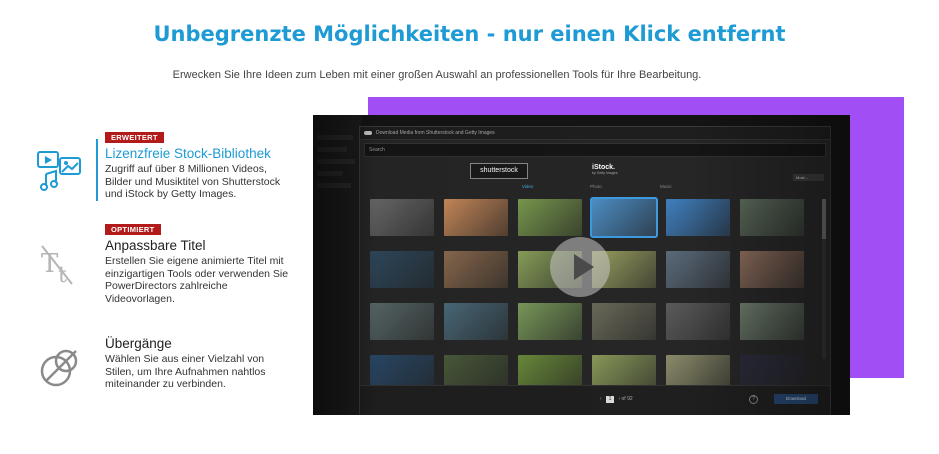 This screenshot has height=454, width=939. I want to click on prev-page-icon: ‹, so click(601, 399).